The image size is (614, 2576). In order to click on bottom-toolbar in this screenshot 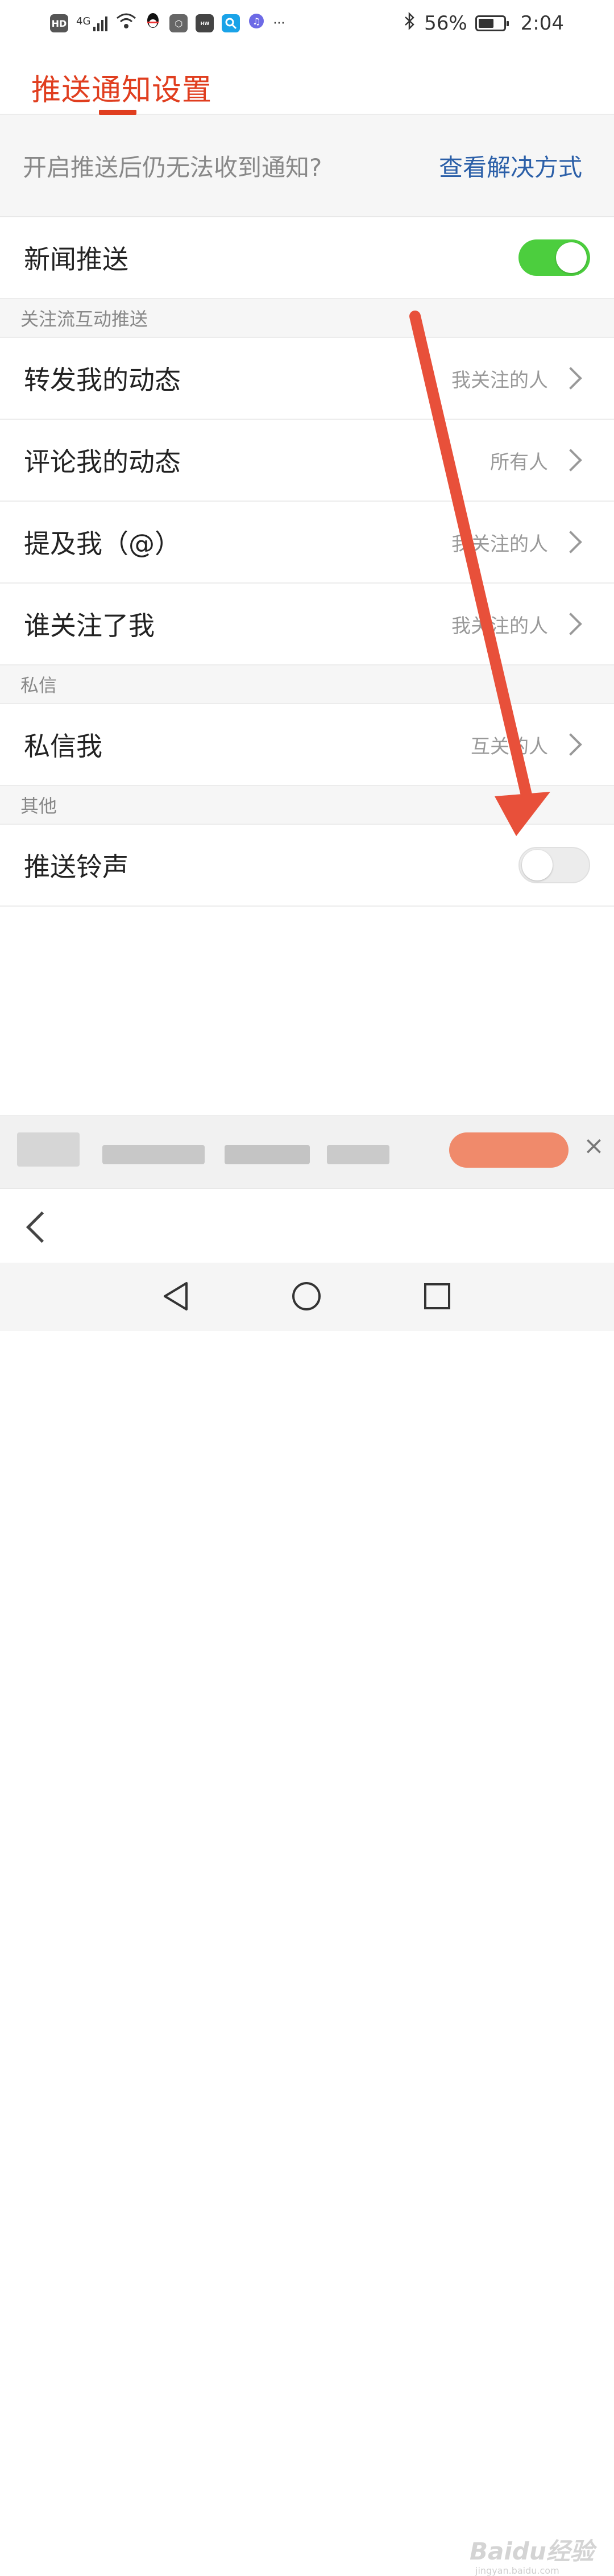, I will do `click(307, 1226)`.